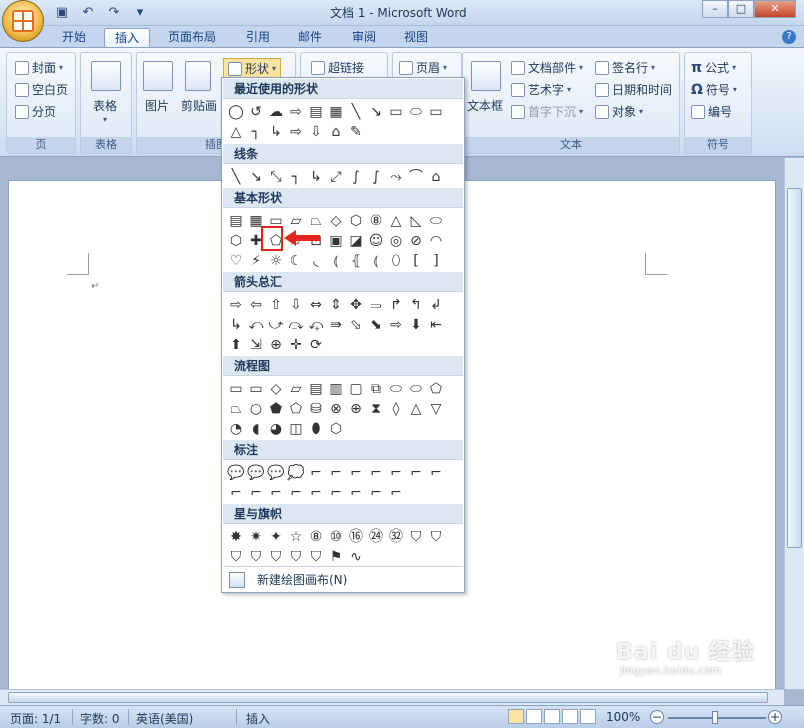 This screenshot has width=804, height=728. What do you see at coordinates (396, 261) in the screenshot?
I see `shape-item: ⬯` at bounding box center [396, 261].